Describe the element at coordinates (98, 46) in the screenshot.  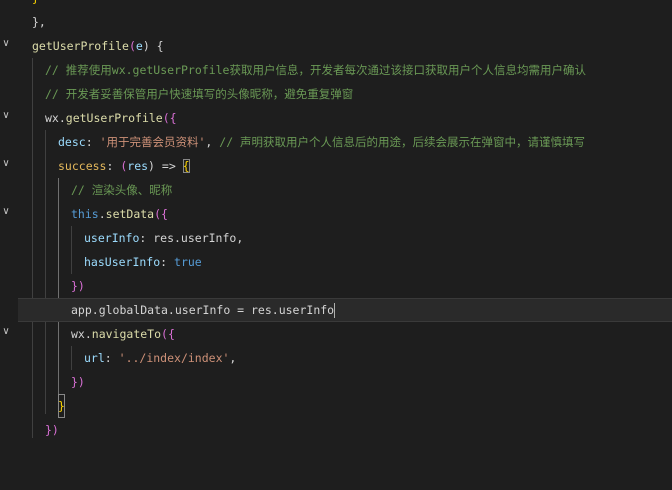
I see `code-line: getUserProfile(e) {` at that location.